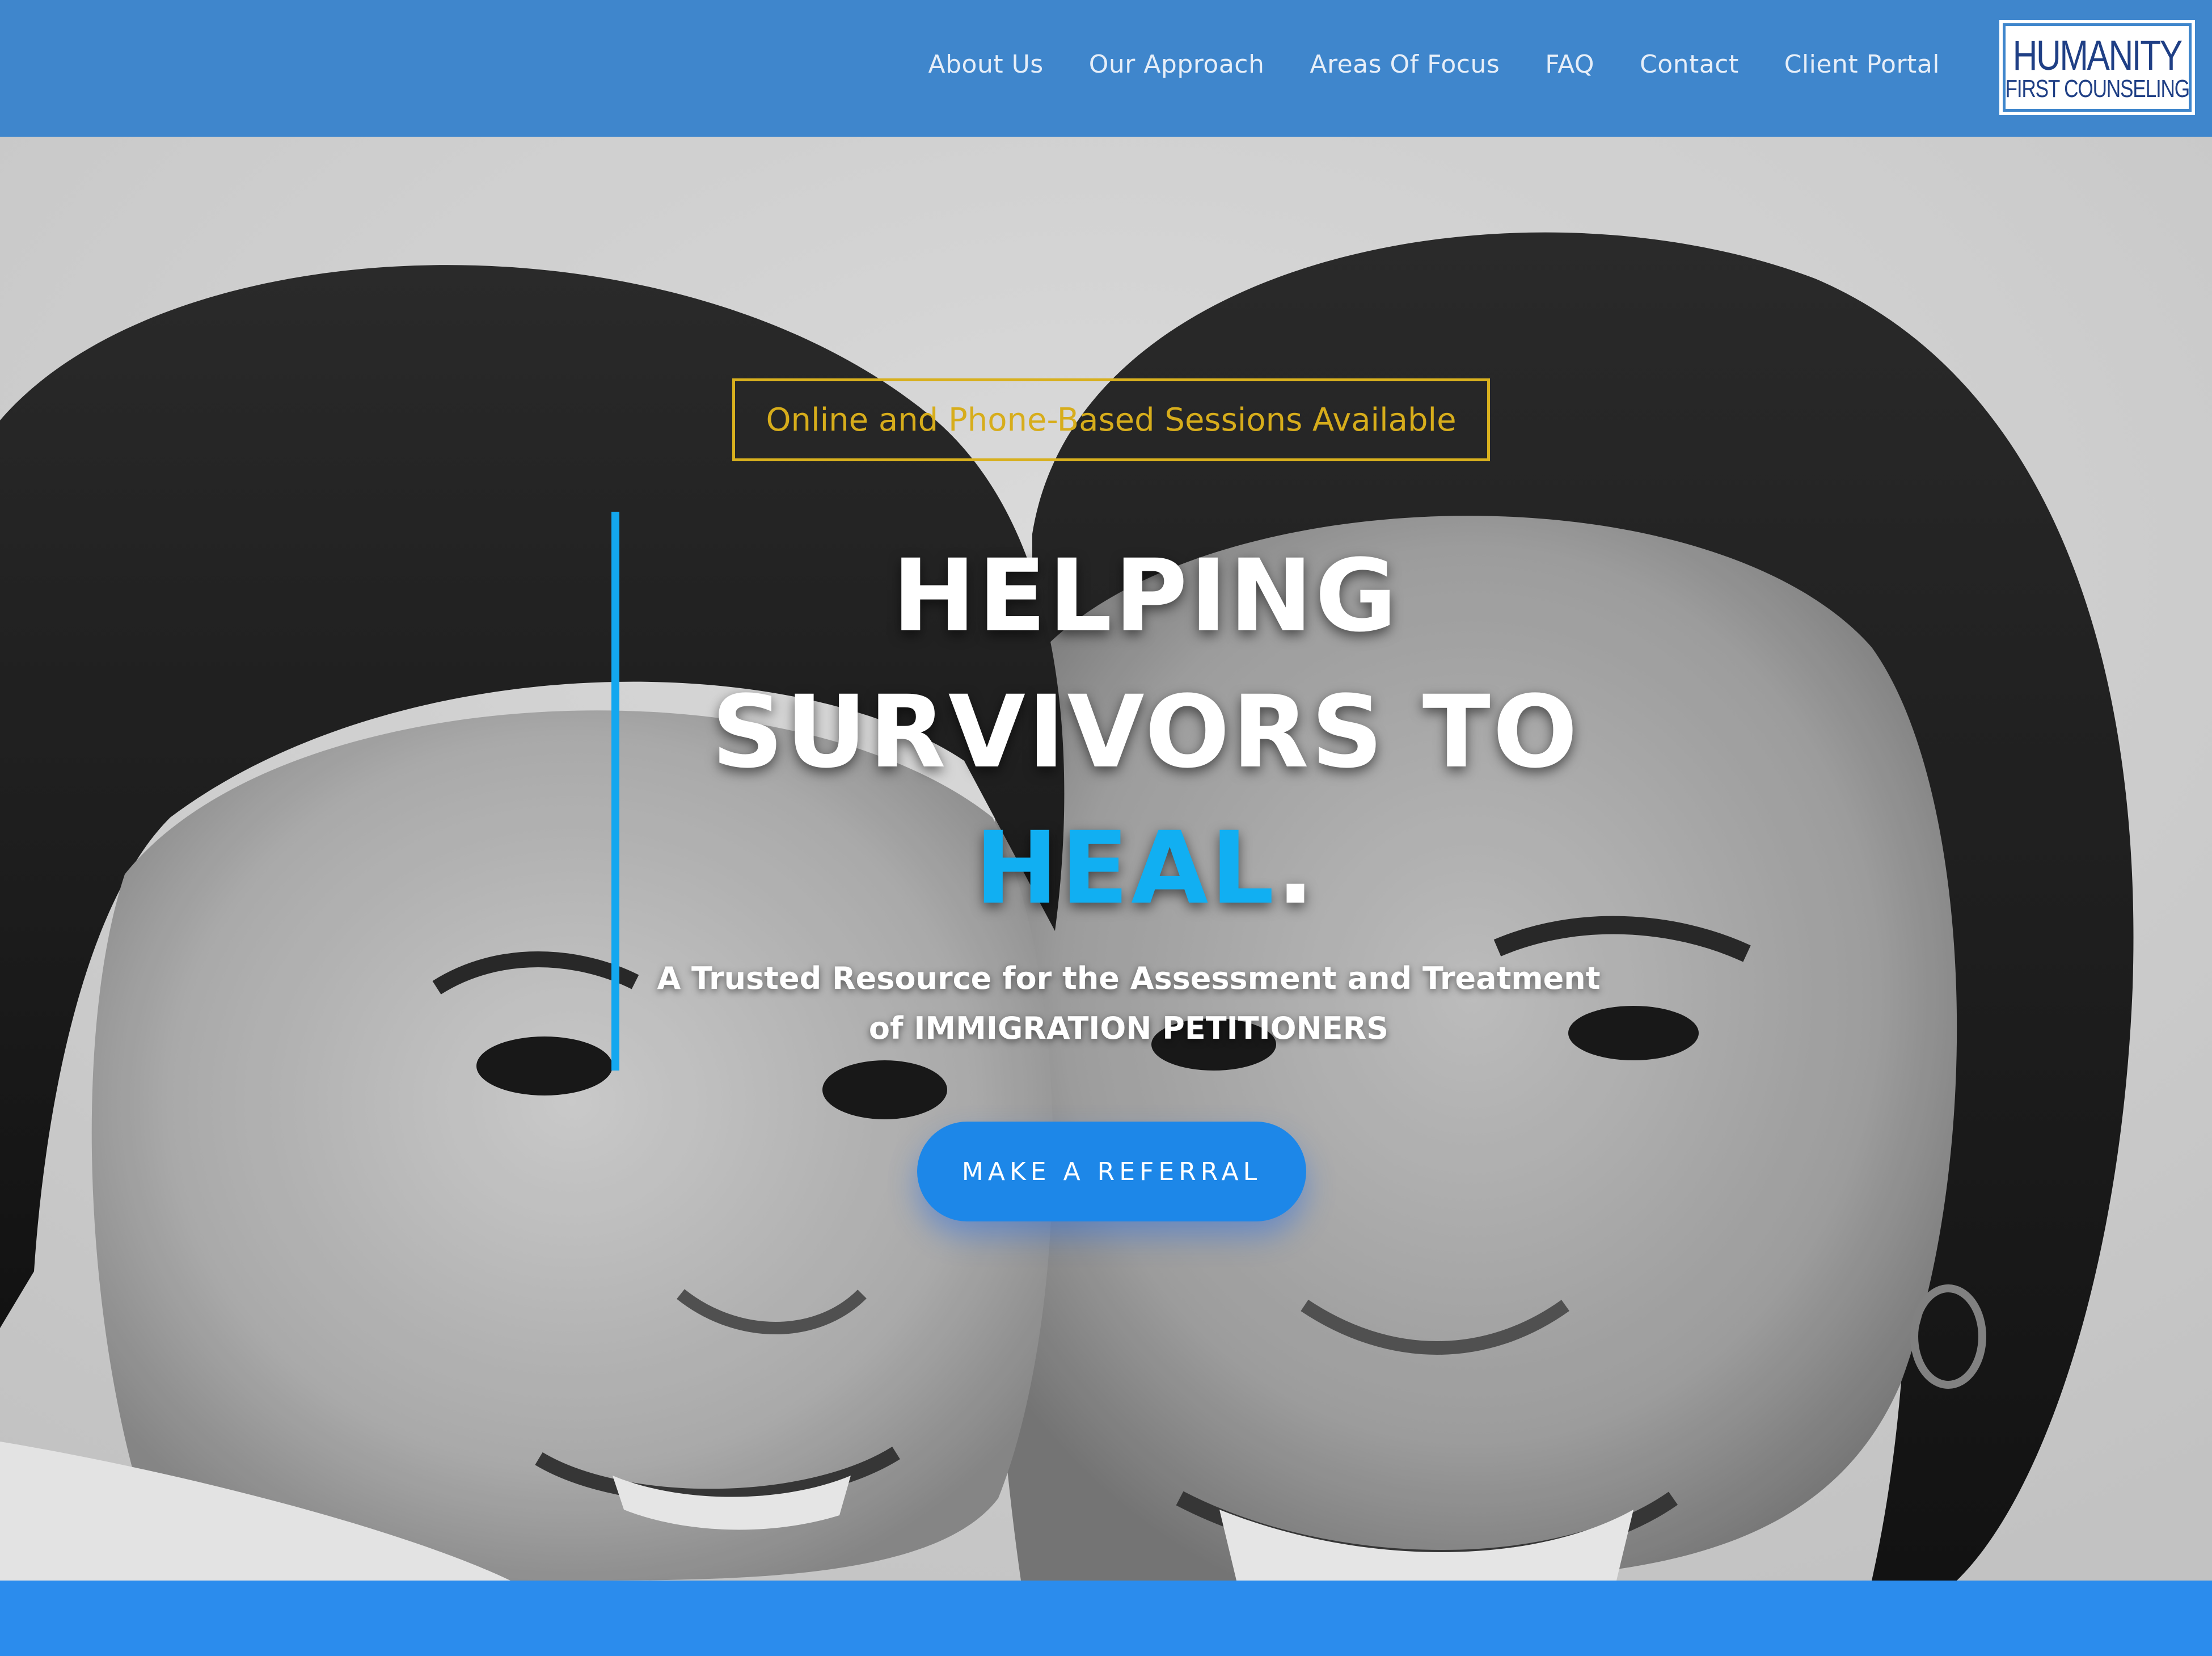 This screenshot has width=2212, height=1656. What do you see at coordinates (615, 791) in the screenshot?
I see `headline-accent-bar` at bounding box center [615, 791].